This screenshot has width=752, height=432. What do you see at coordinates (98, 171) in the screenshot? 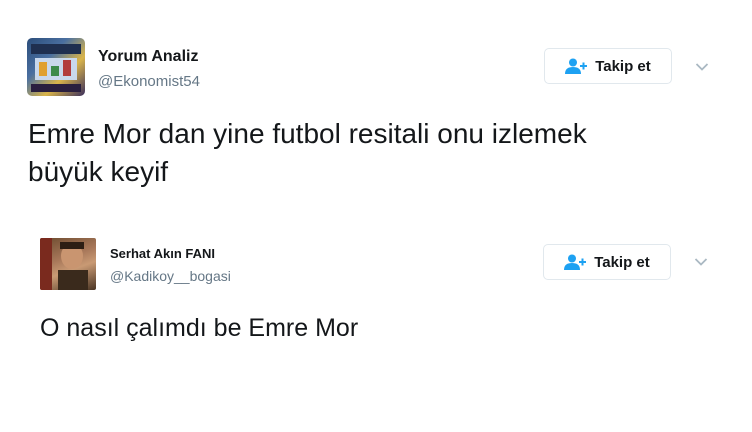
I see `tweet-text-line: büyük keyif` at bounding box center [98, 171].